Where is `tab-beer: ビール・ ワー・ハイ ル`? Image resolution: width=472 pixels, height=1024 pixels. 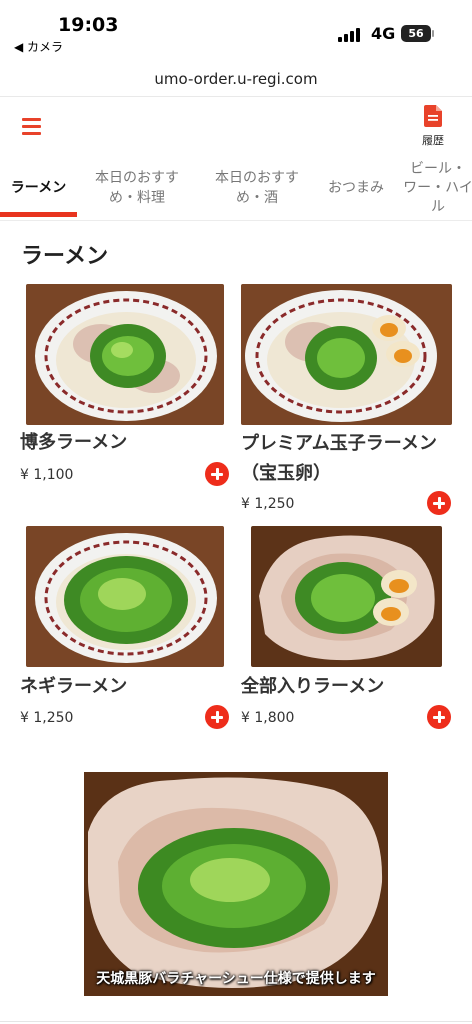 tab-beer: ビール・ ワー・ハイ ル is located at coordinates (435, 188).